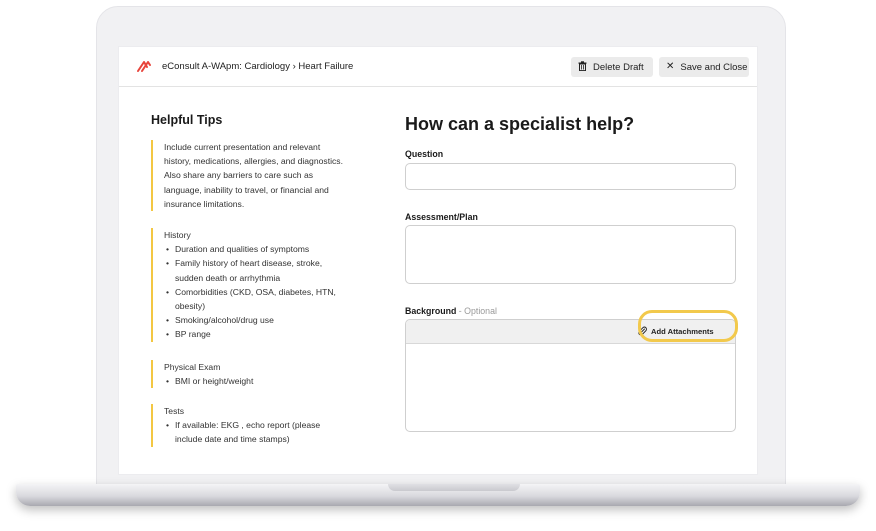 This screenshot has height=531, width=876. Describe the element at coordinates (144, 66) in the screenshot. I see `brand-logo-icon` at that location.